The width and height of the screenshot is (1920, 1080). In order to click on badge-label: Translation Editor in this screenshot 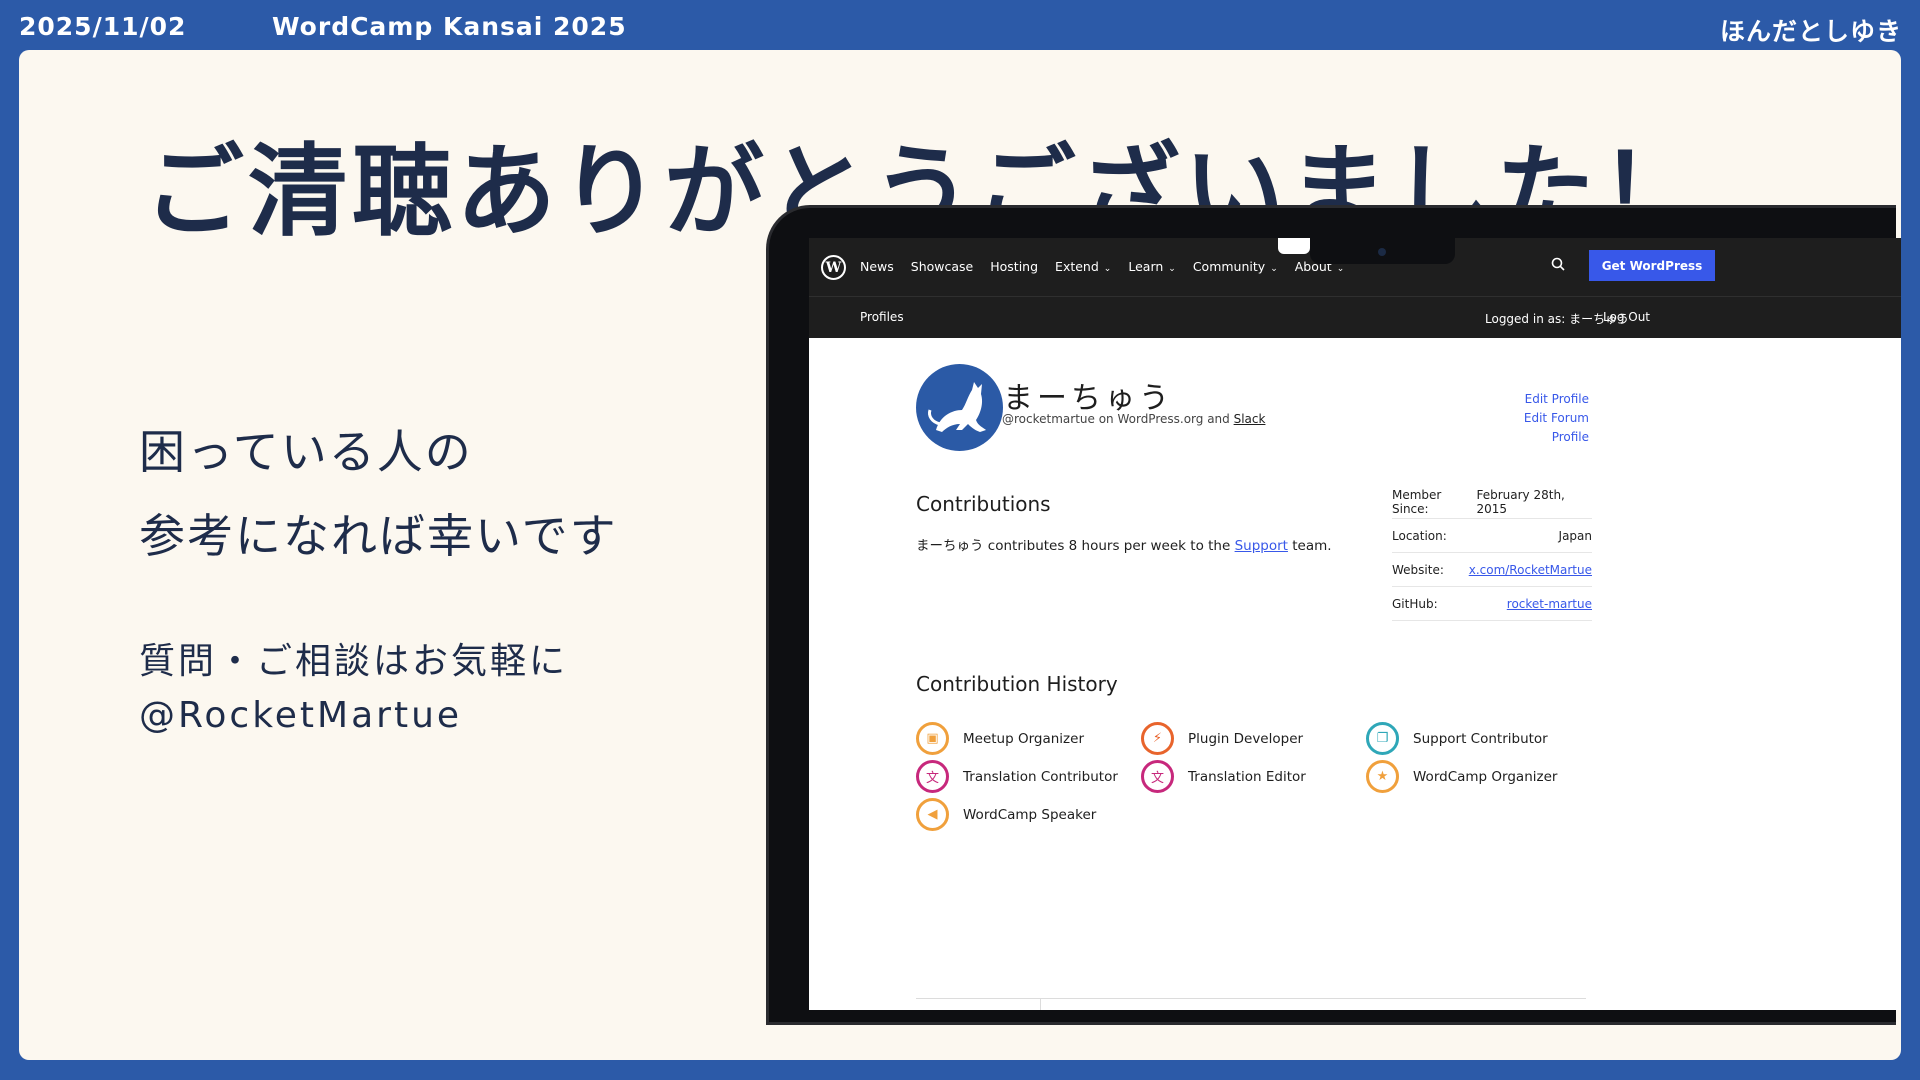, I will do `click(1247, 776)`.